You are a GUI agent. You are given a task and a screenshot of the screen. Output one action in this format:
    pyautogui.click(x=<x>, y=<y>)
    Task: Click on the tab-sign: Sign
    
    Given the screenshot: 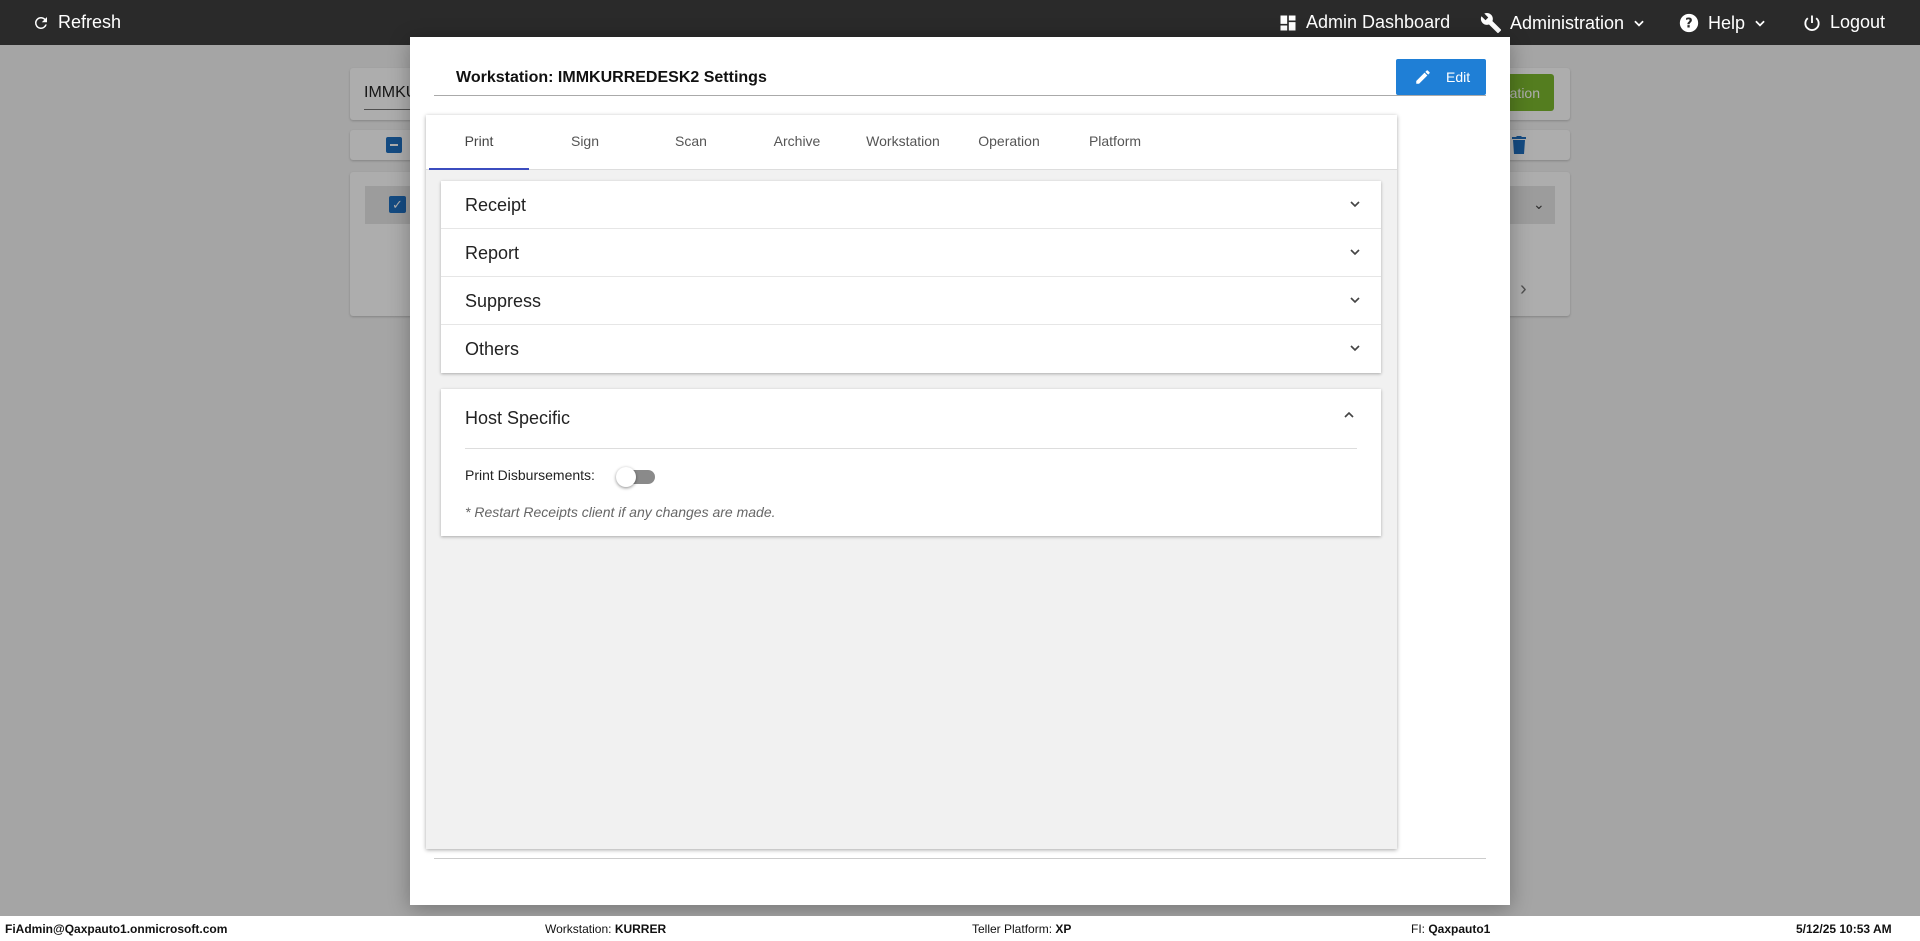 What is the action you would take?
    pyautogui.click(x=585, y=142)
    